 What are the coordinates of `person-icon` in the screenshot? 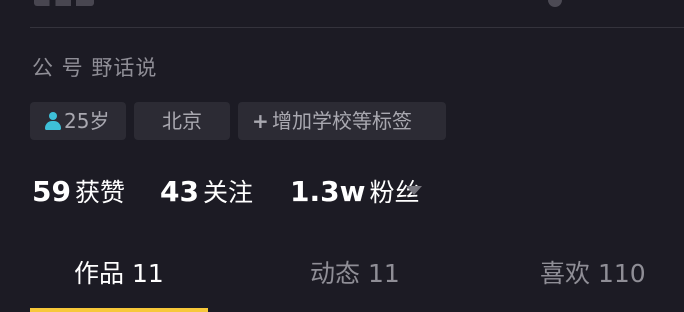 It's located at (53, 121).